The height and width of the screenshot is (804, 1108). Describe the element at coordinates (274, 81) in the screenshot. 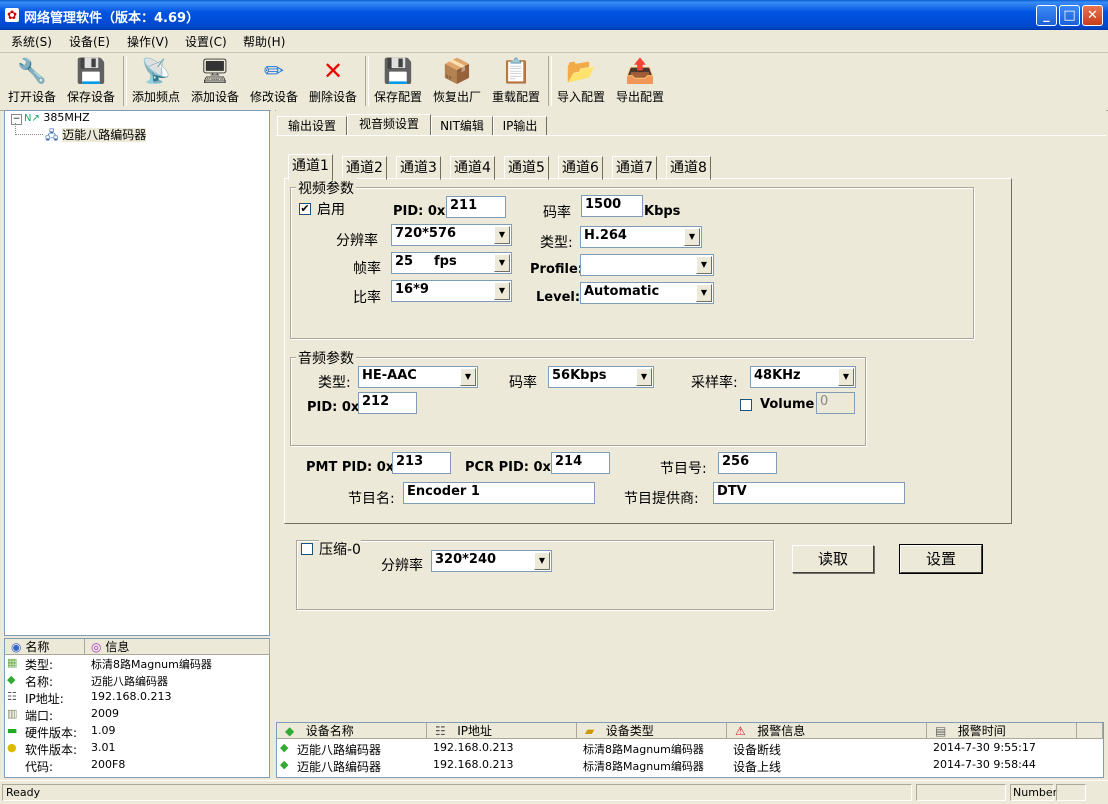

I see `modify-device-button: ✏ 修改设备` at that location.